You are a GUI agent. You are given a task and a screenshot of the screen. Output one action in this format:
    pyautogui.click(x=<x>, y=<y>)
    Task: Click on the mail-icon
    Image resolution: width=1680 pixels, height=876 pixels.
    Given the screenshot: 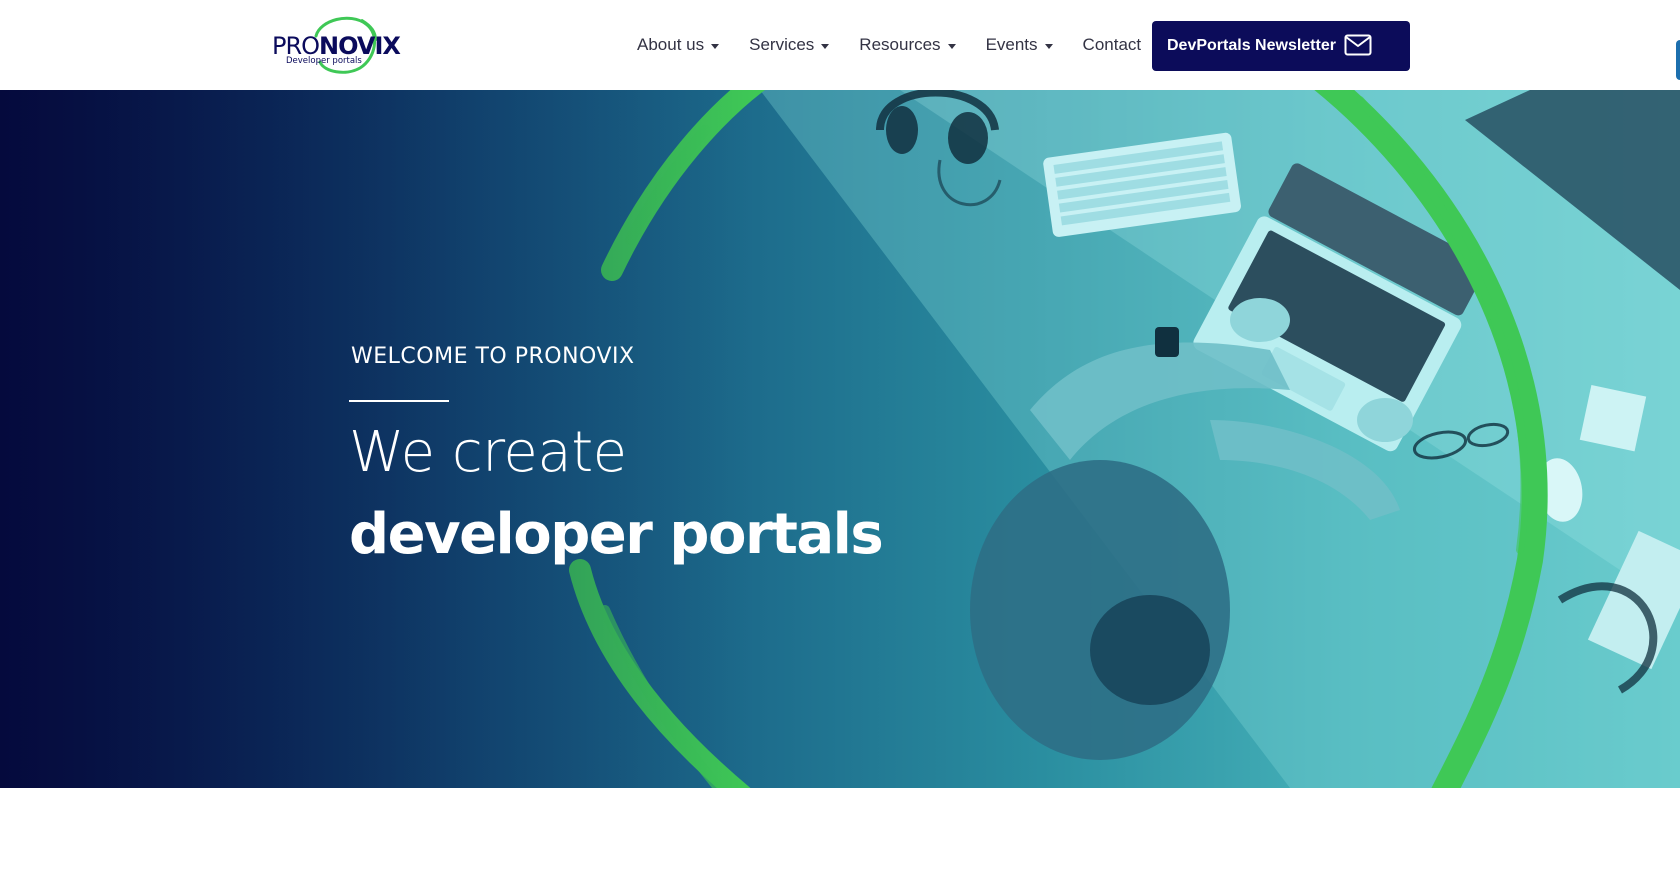 What is the action you would take?
    pyautogui.click(x=1358, y=45)
    